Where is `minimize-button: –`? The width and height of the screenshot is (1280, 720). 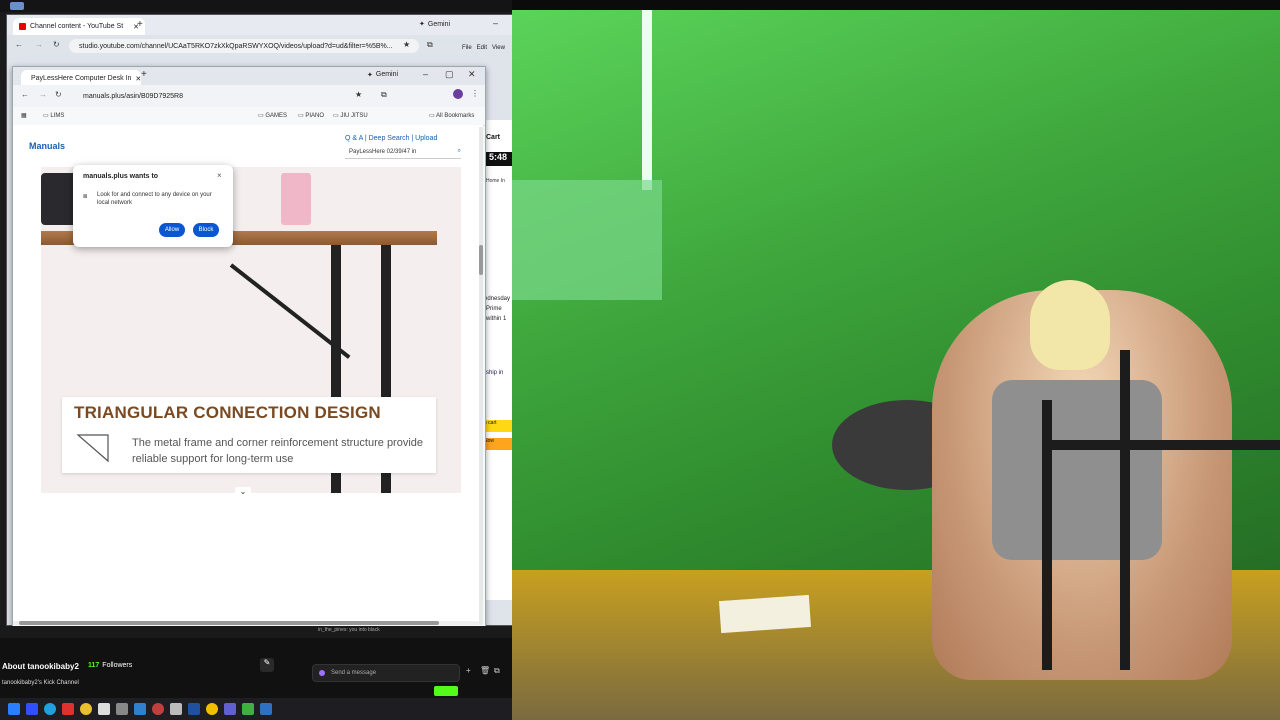 minimize-button: – is located at coordinates (425, 74).